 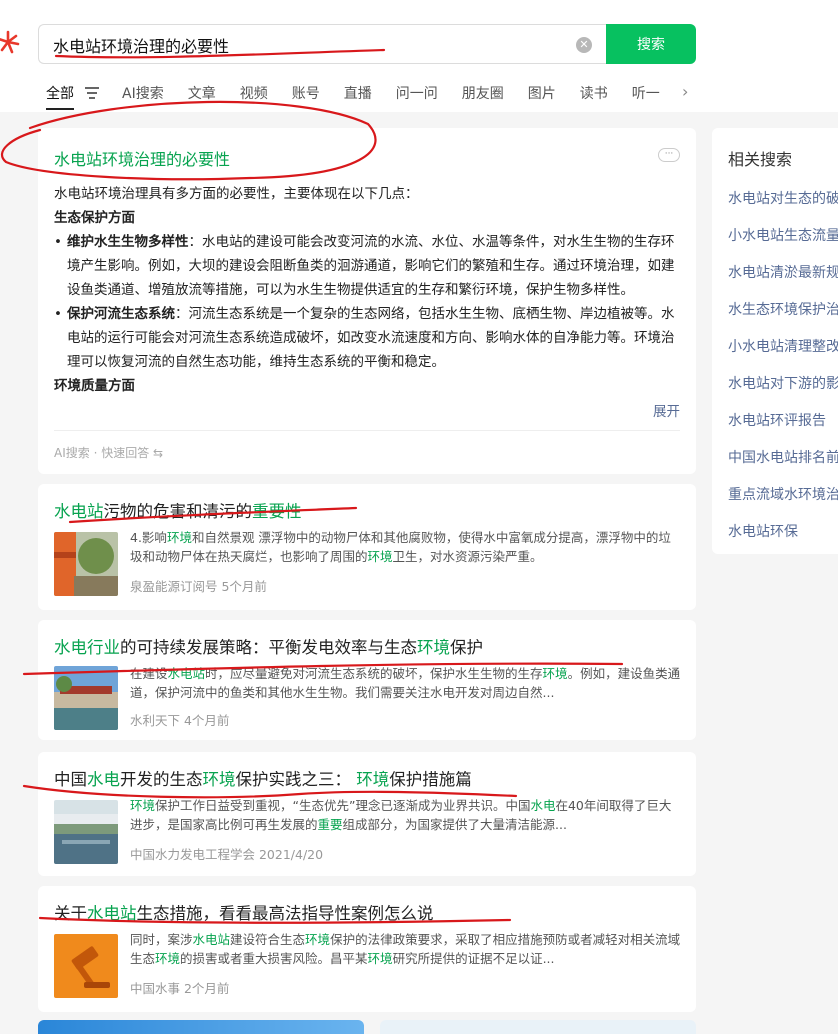 I want to click on sogou-logo-icon, so click(x=11, y=42).